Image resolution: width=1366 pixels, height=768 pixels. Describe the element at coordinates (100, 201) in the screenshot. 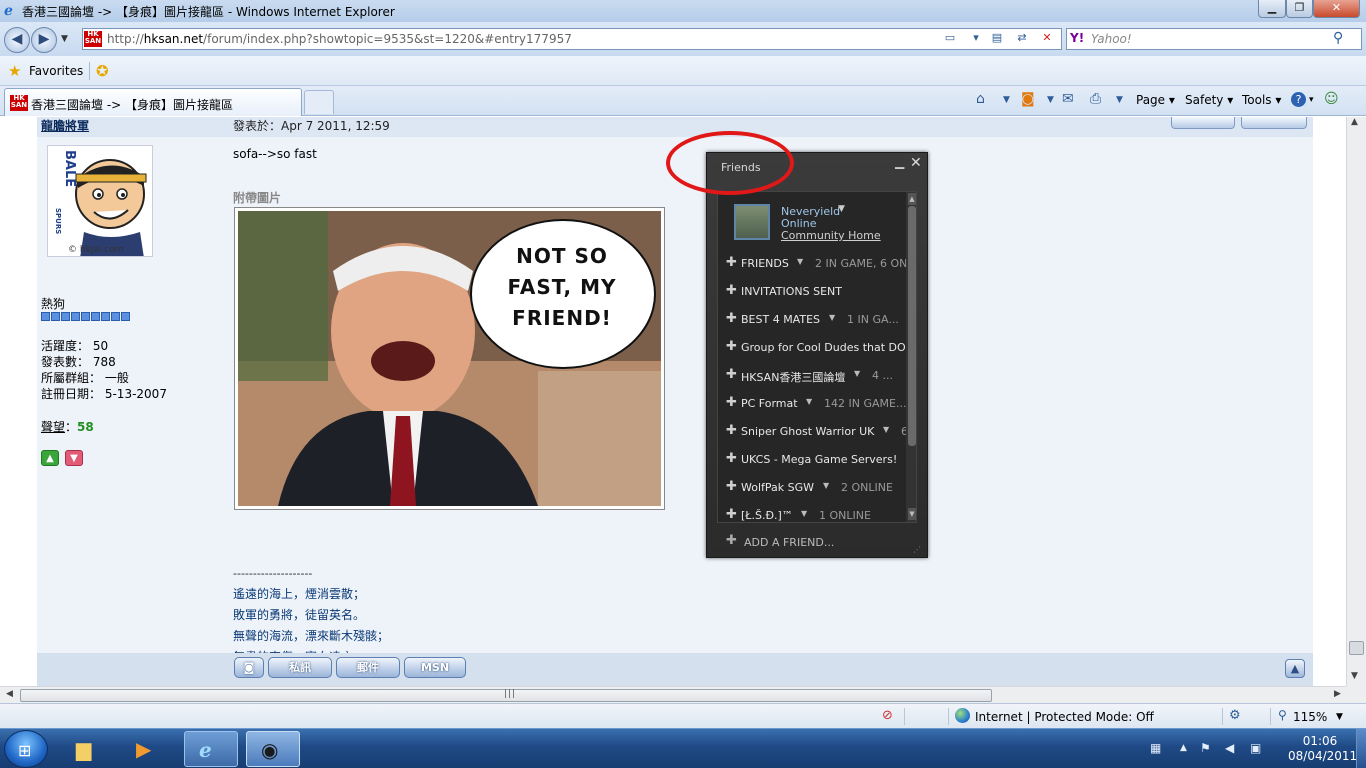

I see `avatar: BALE SPURS © hkjai.com` at that location.